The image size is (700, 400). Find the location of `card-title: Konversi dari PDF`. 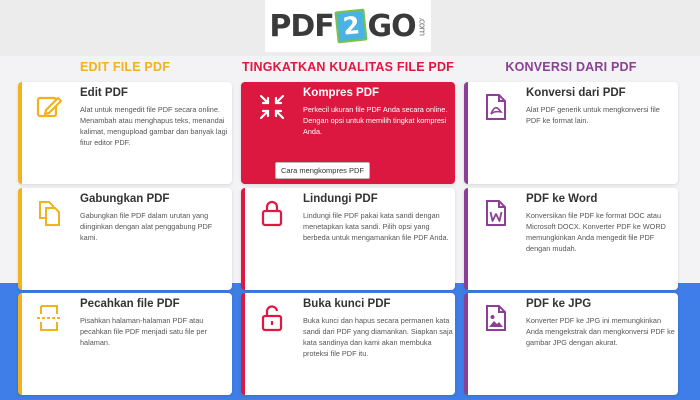

card-title: Konversi dari PDF is located at coordinates (576, 93).